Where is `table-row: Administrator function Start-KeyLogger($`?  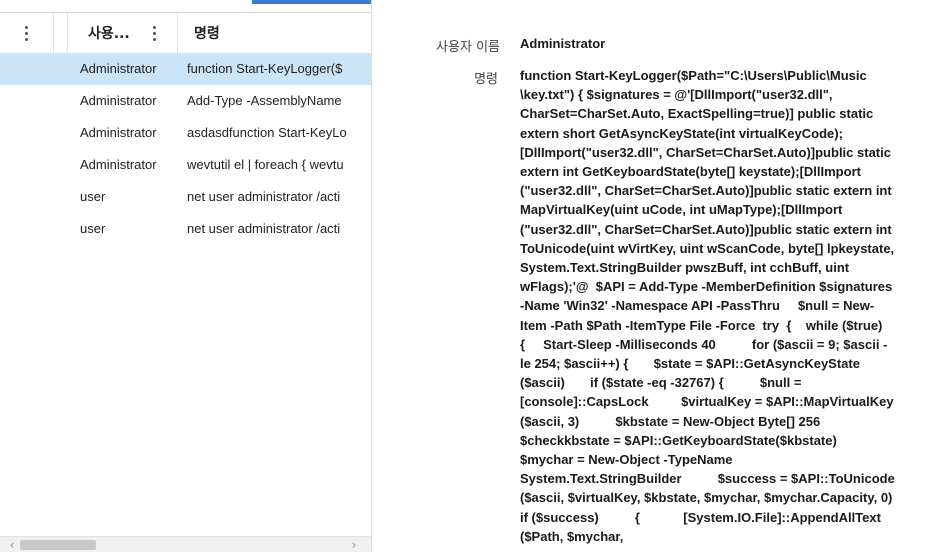
table-row: Administrator function Start-KeyLogger($ is located at coordinates (185, 69).